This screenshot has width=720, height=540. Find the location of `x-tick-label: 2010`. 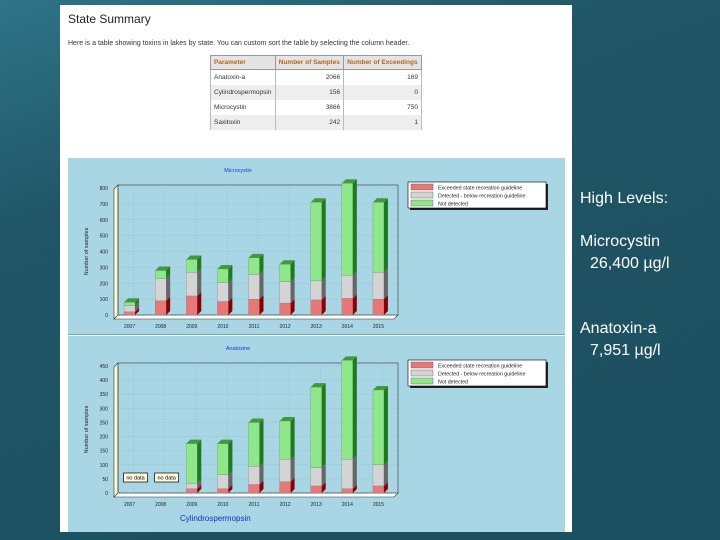

x-tick-label: 2010 is located at coordinates (222, 505).